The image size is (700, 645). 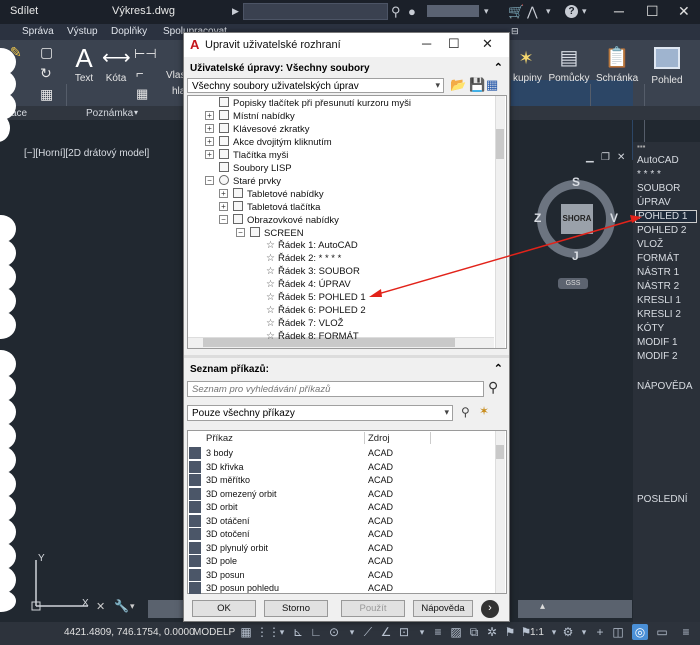 I want to click on open-file-icon: 📂, so click(x=458, y=85).